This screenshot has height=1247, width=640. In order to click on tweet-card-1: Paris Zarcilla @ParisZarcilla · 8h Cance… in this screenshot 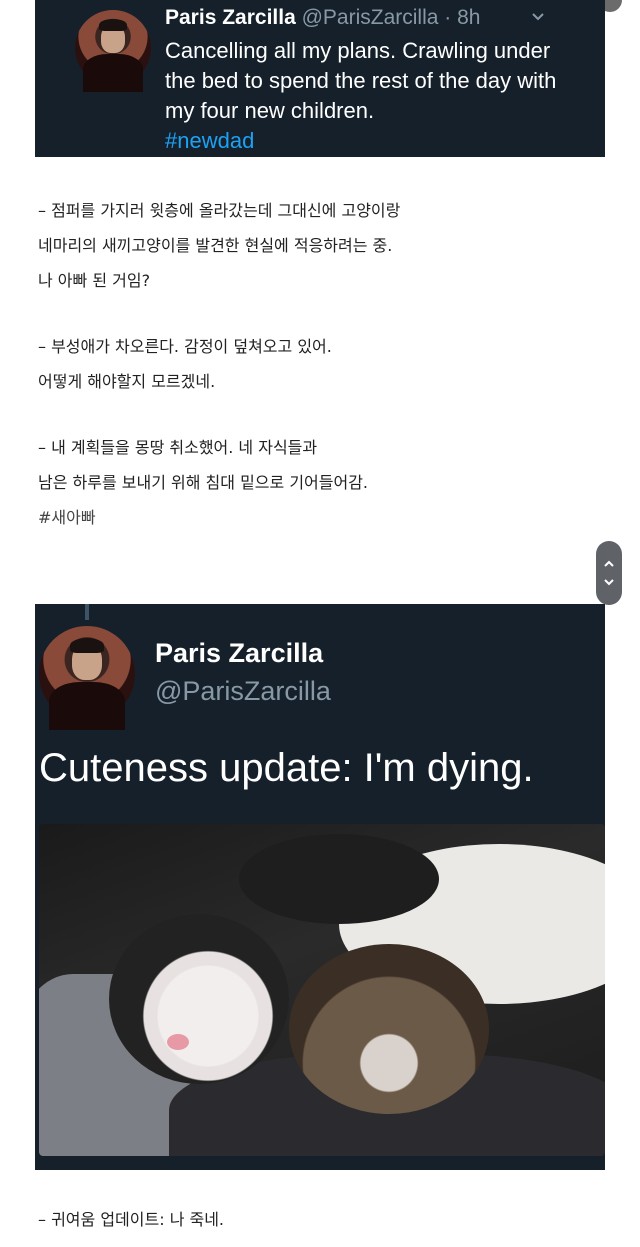, I will do `click(320, 78)`.